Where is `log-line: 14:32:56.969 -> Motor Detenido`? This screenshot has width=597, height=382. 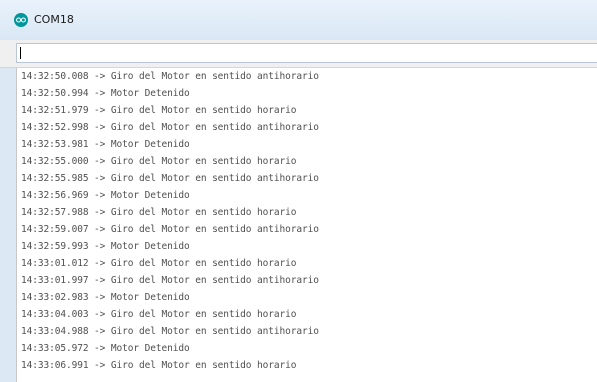 log-line: 14:32:56.969 -> Motor Detenido is located at coordinates (105, 195).